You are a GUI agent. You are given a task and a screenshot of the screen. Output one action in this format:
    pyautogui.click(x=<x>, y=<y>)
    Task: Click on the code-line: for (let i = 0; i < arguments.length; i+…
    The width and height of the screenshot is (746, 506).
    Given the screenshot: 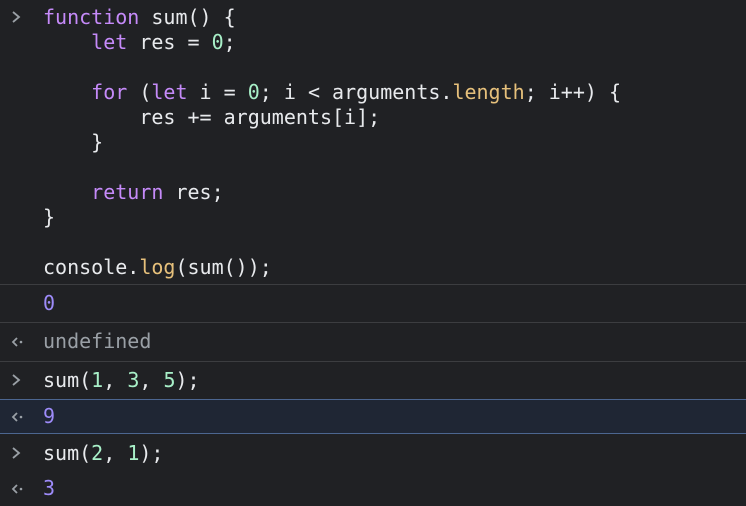 What is the action you would take?
    pyautogui.click(x=332, y=92)
    